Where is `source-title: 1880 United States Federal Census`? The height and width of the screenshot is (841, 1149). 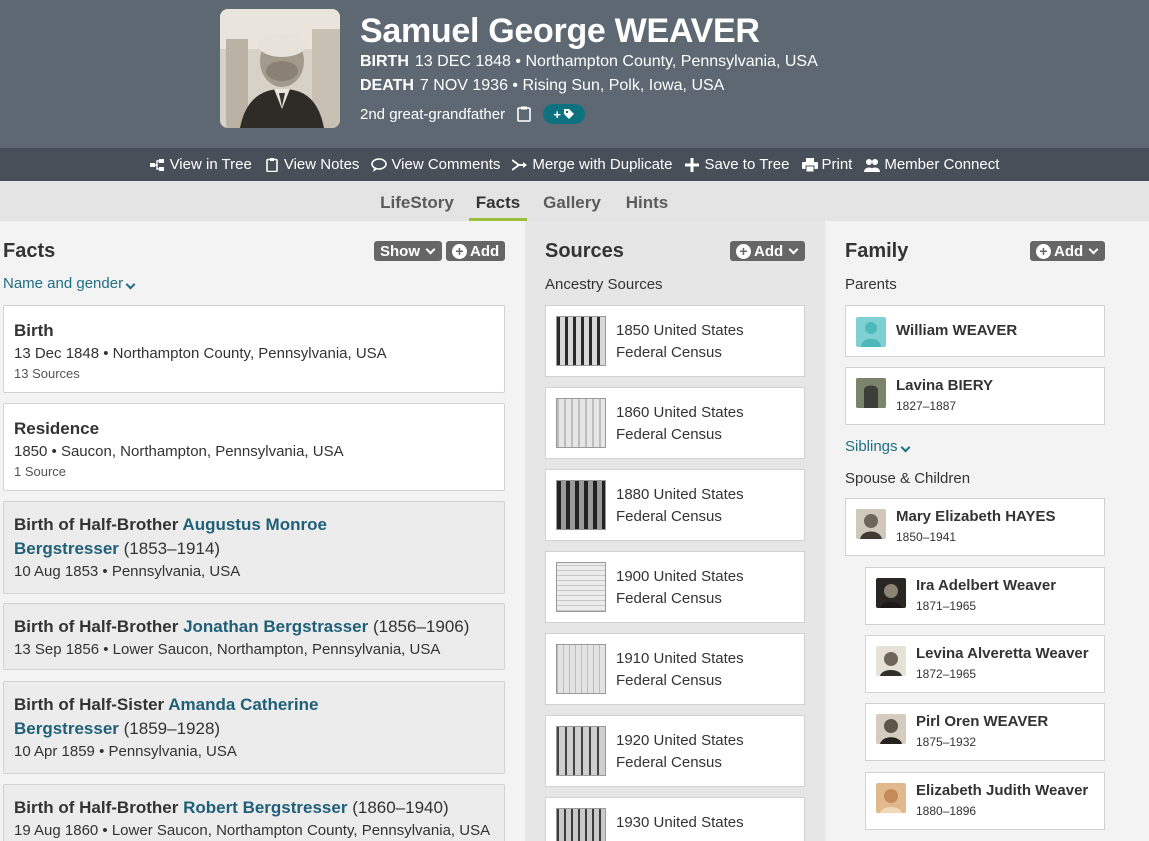
source-title: 1880 United States Federal Census is located at coordinates (680, 505).